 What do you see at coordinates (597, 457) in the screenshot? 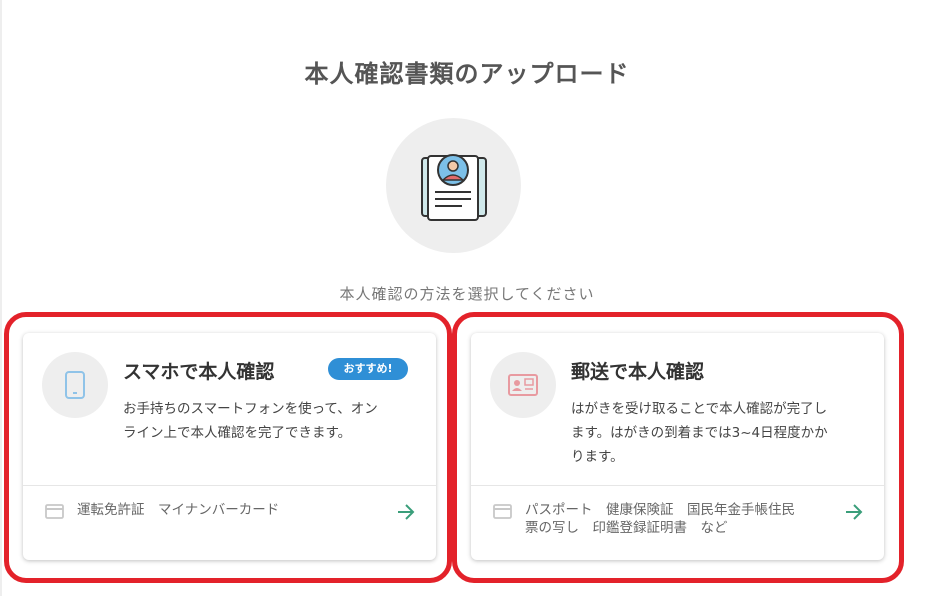
I see `desc-line: ります。` at bounding box center [597, 457].